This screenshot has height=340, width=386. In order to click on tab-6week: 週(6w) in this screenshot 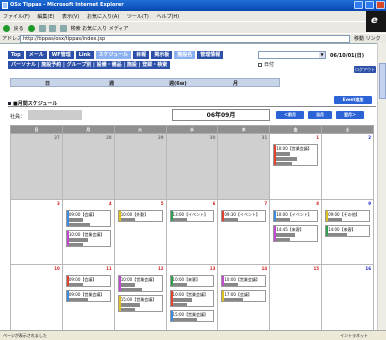, I will do `click(178, 83)`.